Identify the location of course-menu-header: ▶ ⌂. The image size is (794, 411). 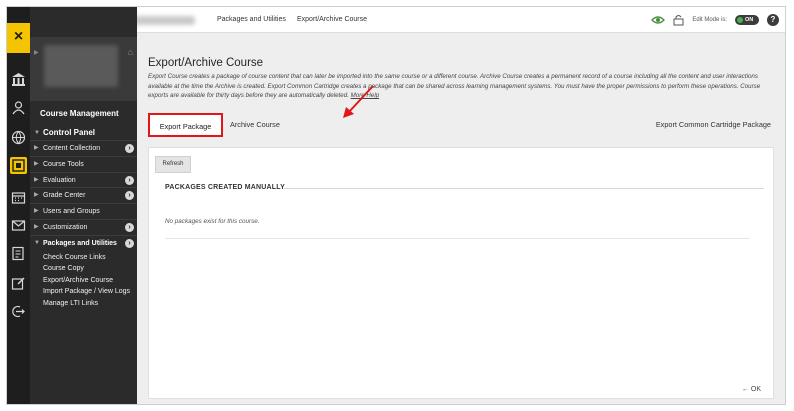
(83, 69).